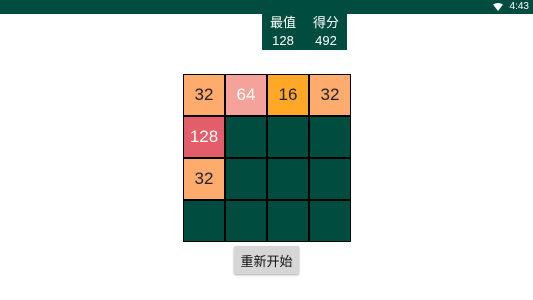 The height and width of the screenshot is (300, 533). What do you see at coordinates (326, 40) in the screenshot?
I see `current-score-value: 492` at bounding box center [326, 40].